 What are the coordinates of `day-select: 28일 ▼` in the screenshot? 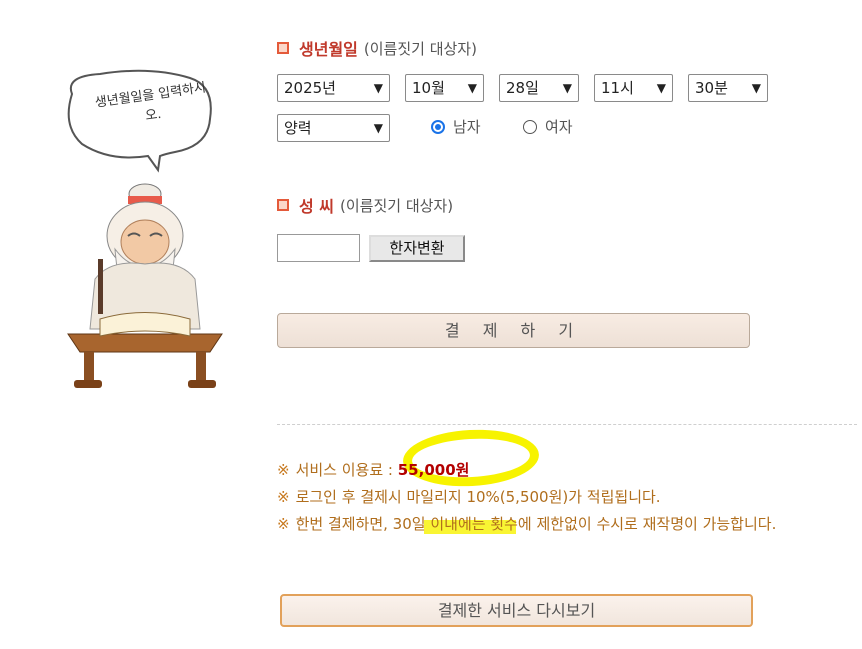 It's located at (539, 88).